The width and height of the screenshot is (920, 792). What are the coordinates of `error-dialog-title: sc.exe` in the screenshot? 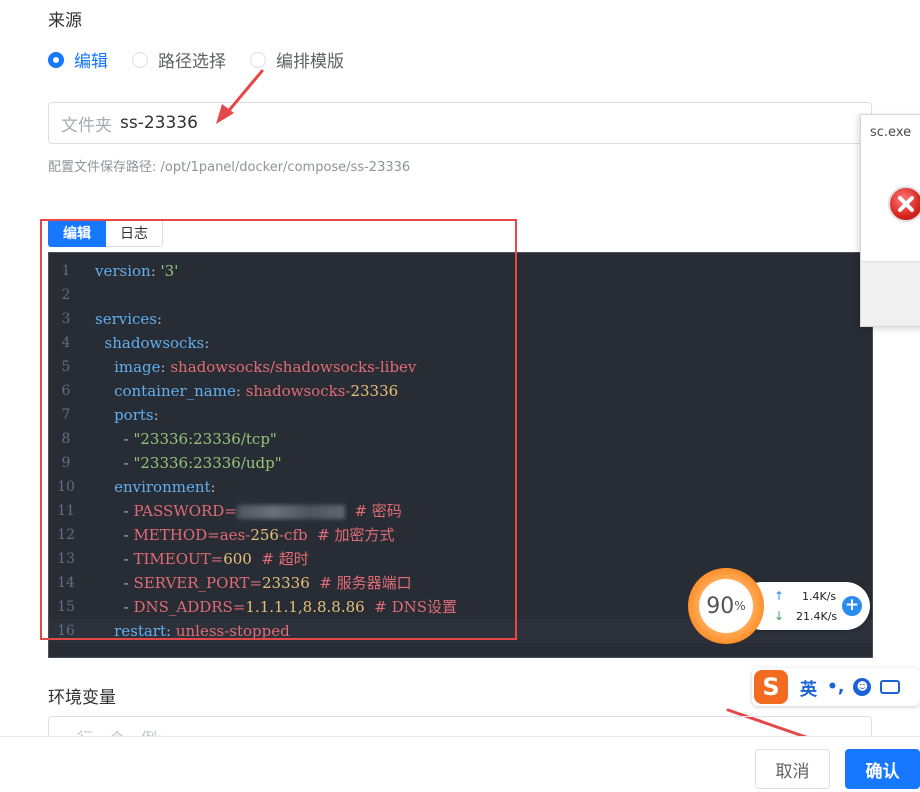 It's located at (891, 132).